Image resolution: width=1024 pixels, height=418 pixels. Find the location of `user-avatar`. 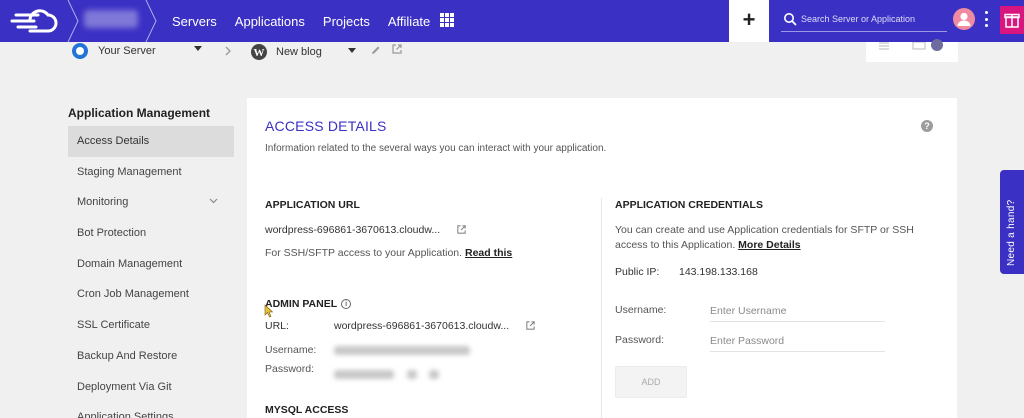

user-avatar is located at coordinates (964, 19).